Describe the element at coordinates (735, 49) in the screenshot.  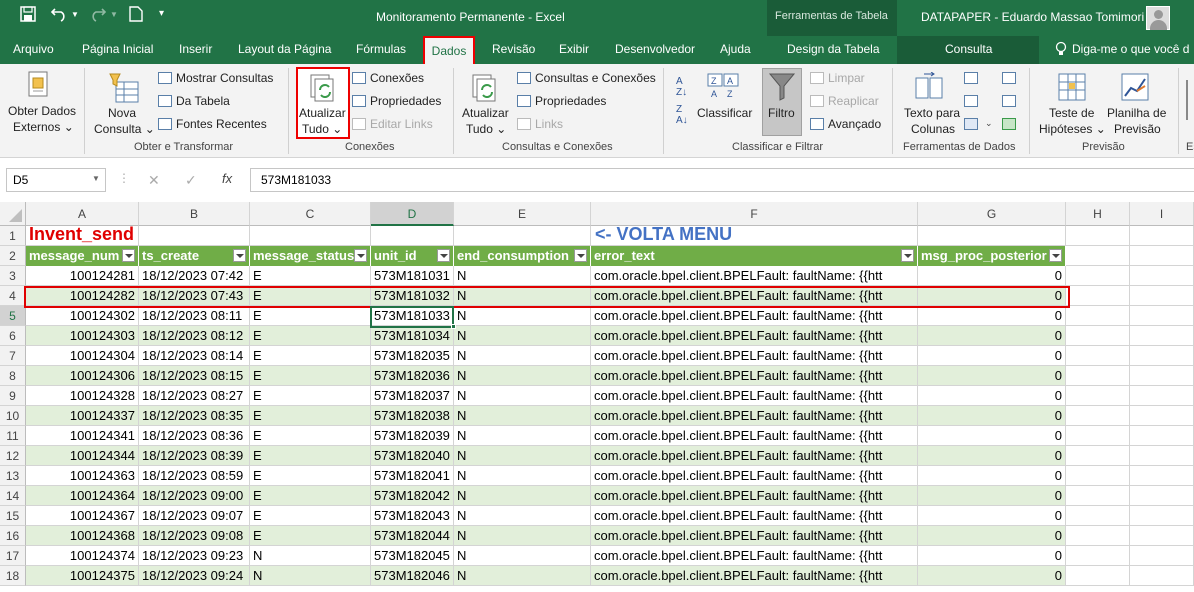
I see `tab-ajuda: Ajuda` at that location.